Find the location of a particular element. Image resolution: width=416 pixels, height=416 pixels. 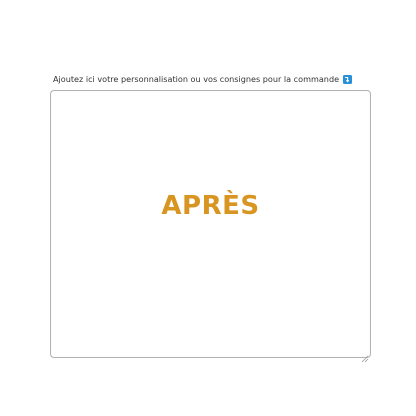

after-label: APRÈS is located at coordinates (210, 206).